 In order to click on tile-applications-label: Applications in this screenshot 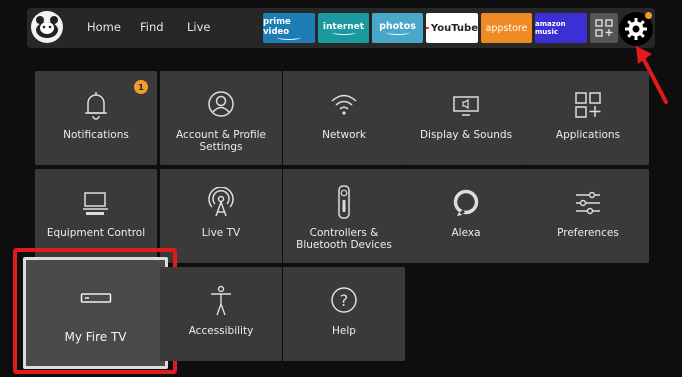, I will do `click(588, 135)`.